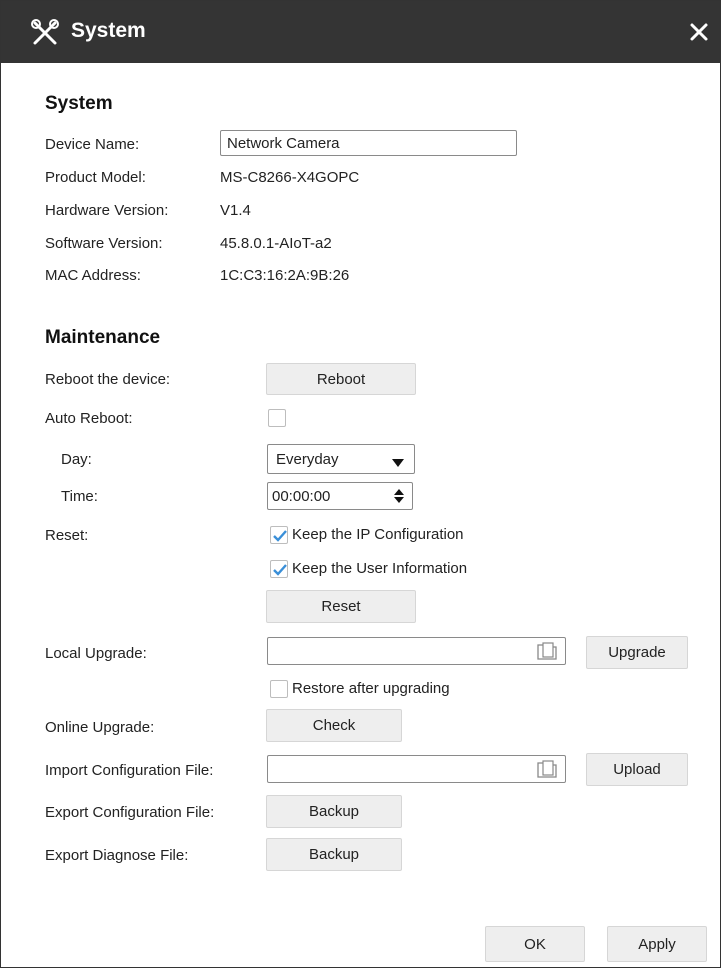  I want to click on auto-reboot-checkbox, so click(277, 418).